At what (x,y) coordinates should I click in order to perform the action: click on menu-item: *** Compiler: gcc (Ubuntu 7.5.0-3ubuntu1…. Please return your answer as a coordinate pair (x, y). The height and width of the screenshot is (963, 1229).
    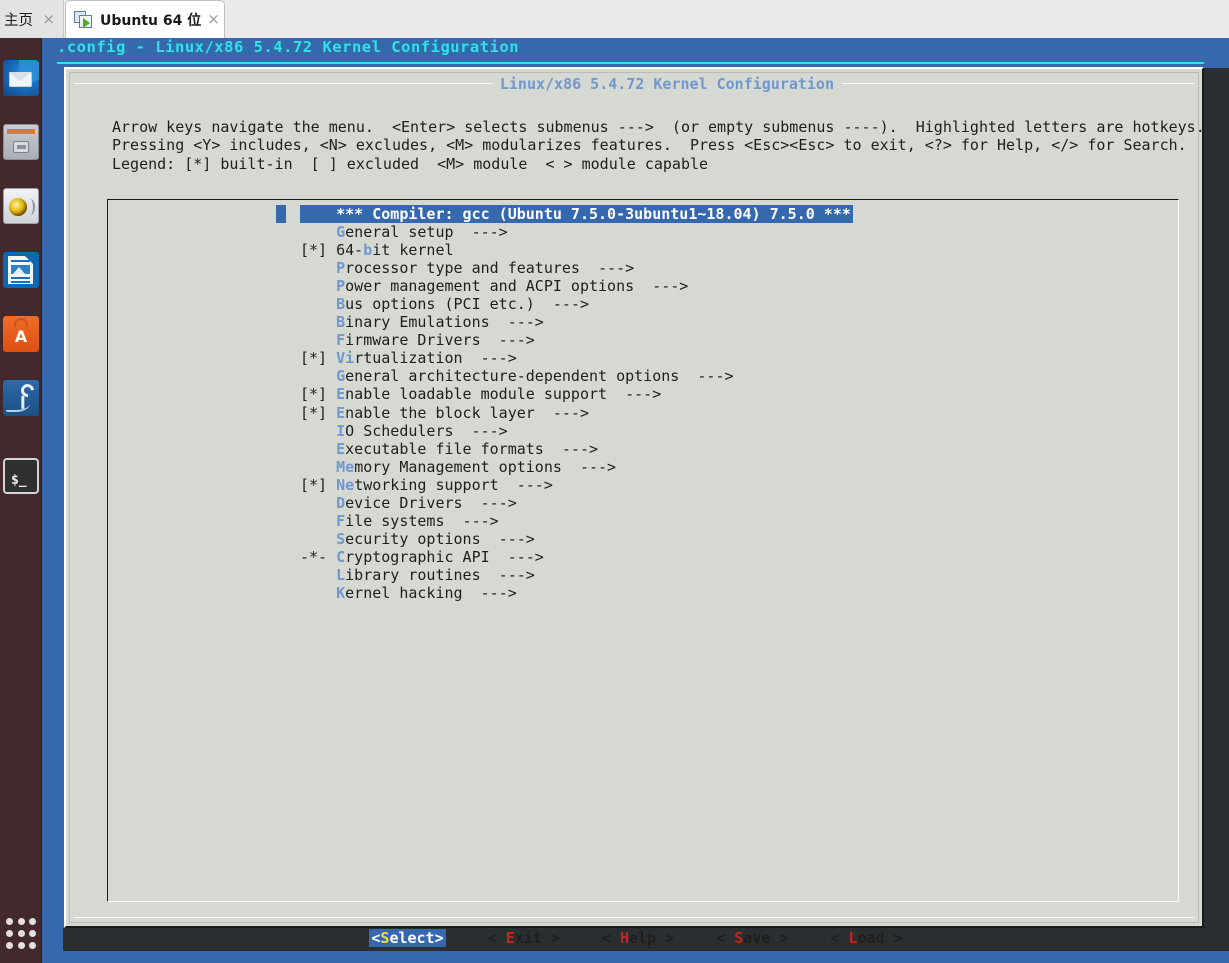
    Looking at the image, I should click on (564, 214).